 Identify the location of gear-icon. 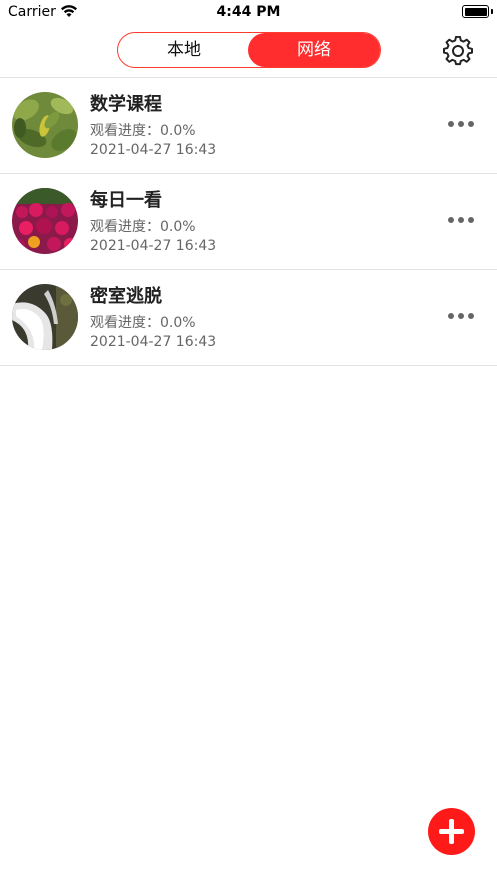
(458, 51).